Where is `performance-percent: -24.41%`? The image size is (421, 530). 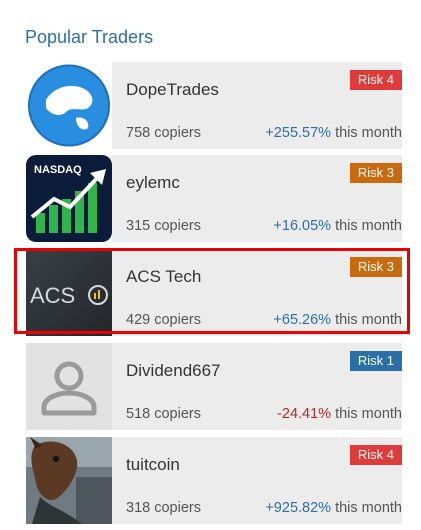
performance-percent: -24.41% is located at coordinates (304, 414).